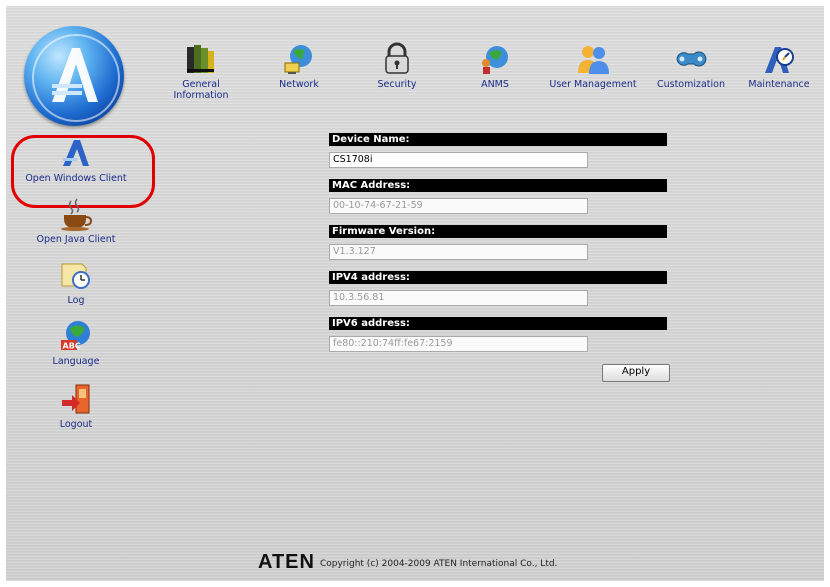  Describe the element at coordinates (458, 206) in the screenshot. I see `mac-address-field: 00-10-74-67-21-59` at that location.